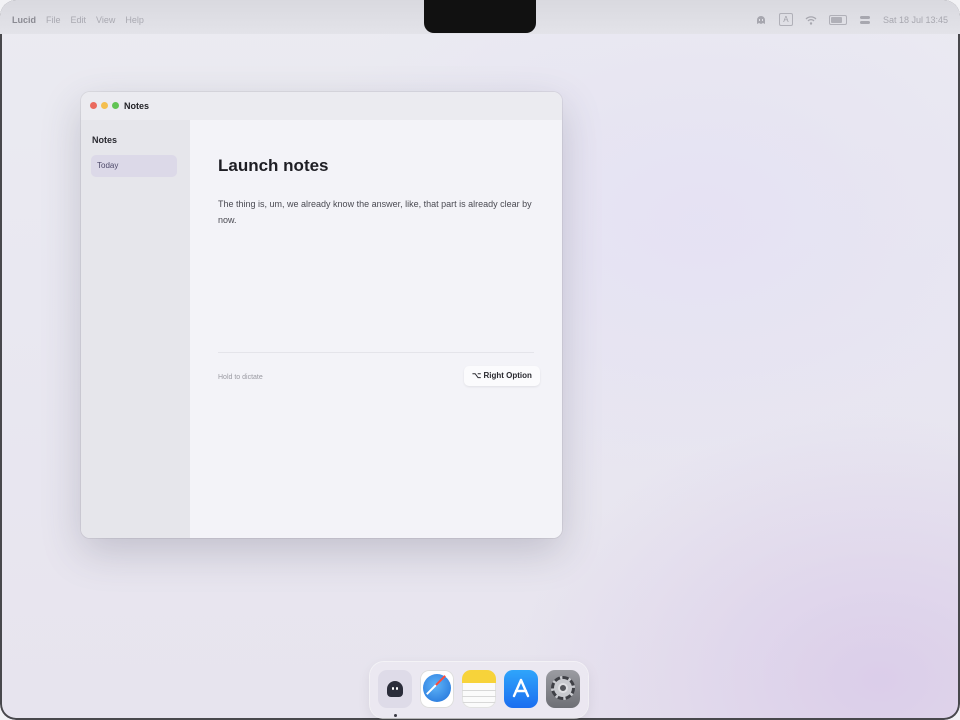  I want to click on ghost-icon-glyph, so click(395, 689).